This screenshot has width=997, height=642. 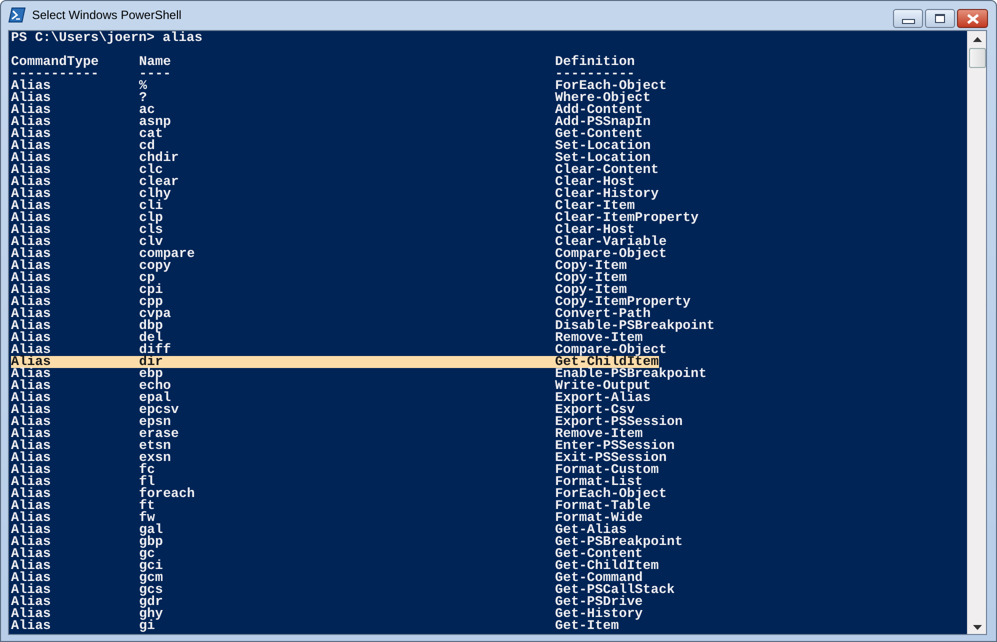 I want to click on table-cell-text: clhy, so click(x=155, y=194).